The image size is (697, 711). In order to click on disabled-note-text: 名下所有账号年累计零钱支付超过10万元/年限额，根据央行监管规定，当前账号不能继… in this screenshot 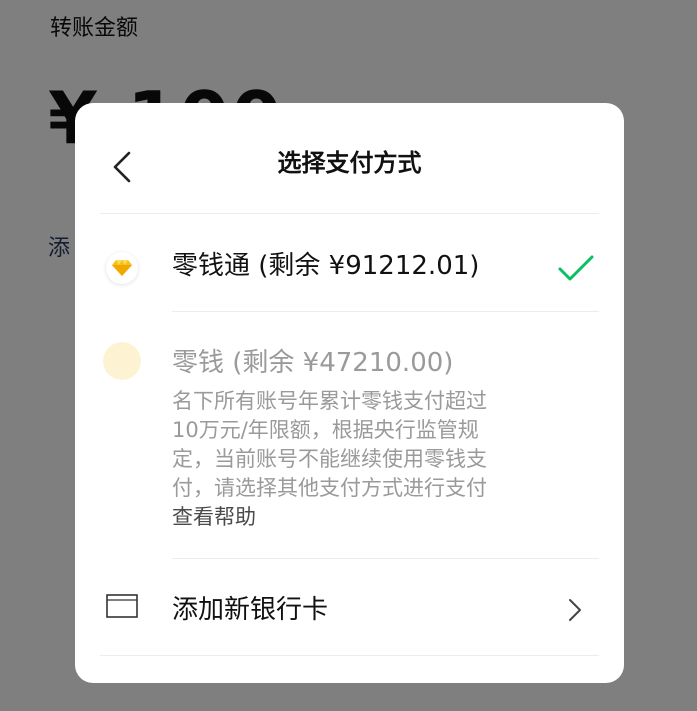, I will do `click(329, 444)`.